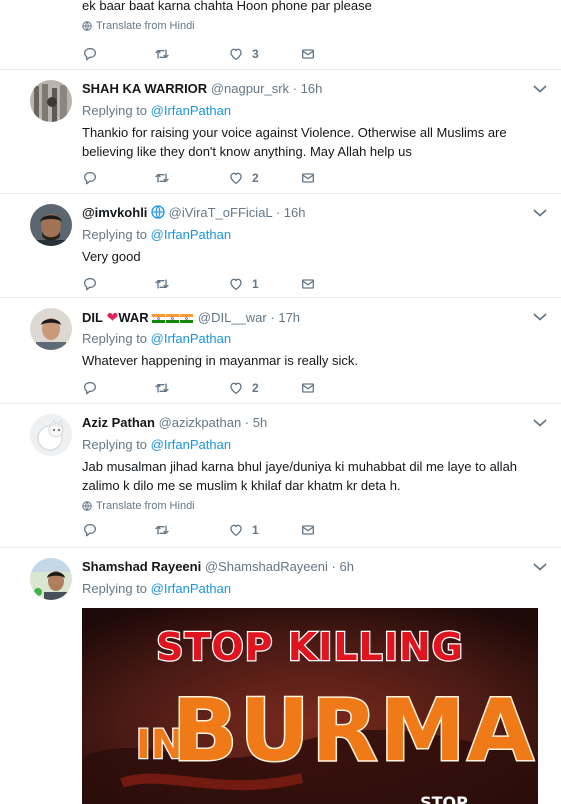 Image resolution: width=561 pixels, height=804 pixels. Describe the element at coordinates (92, 317) in the screenshot. I see `display-name-part: DIL` at that location.